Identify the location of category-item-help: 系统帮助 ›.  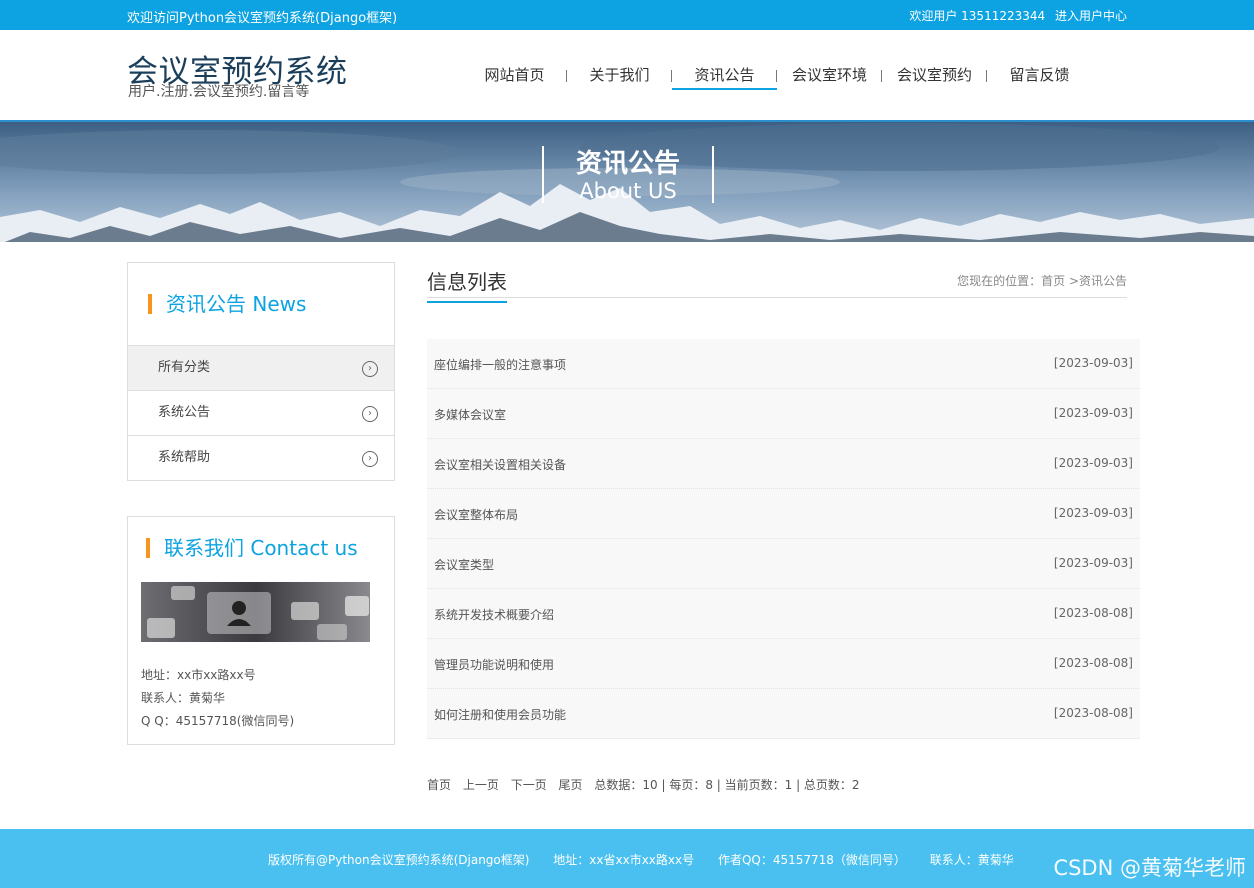
(261, 457).